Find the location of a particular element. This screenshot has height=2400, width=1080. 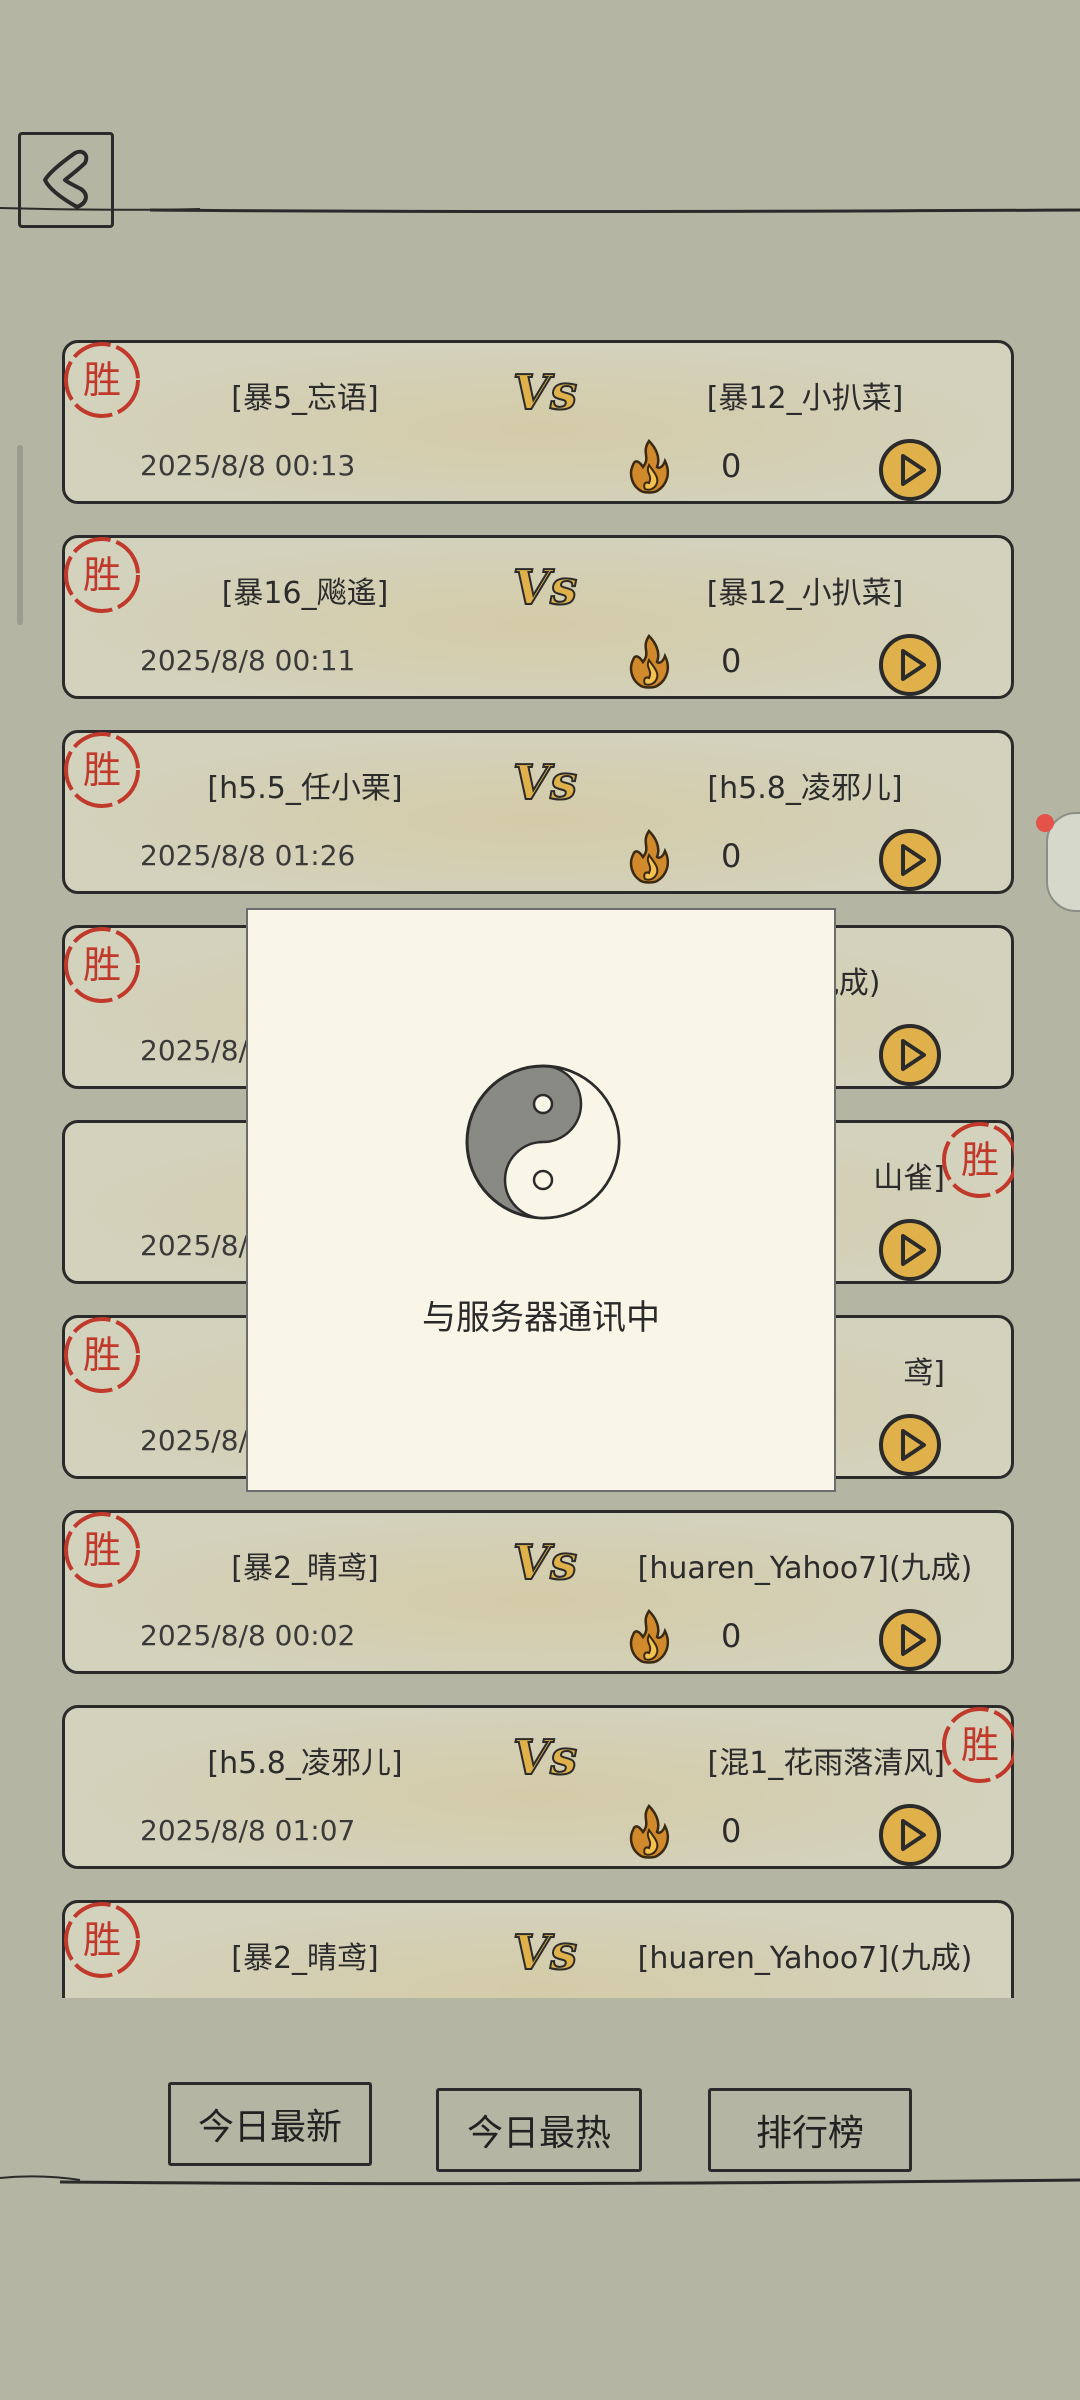

player1-name: [h5.8_凌邪儿] is located at coordinates (305, 1763).